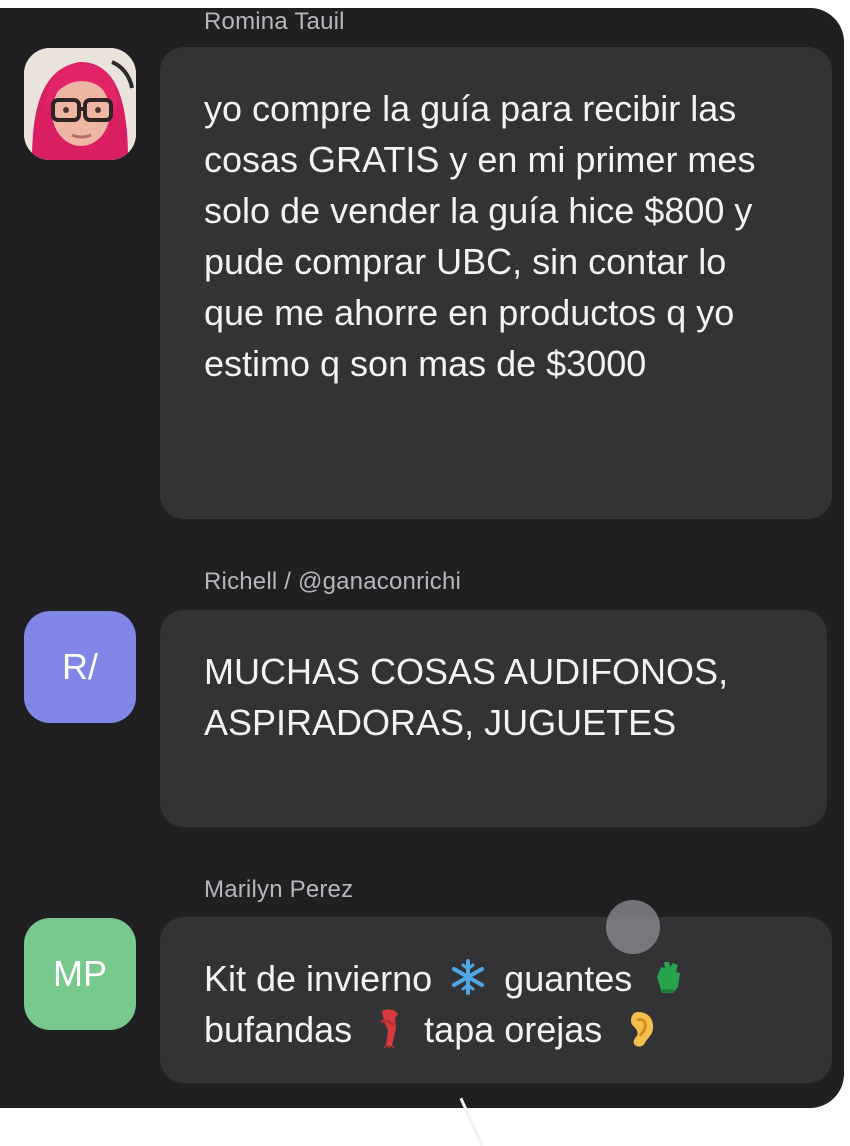  I want to click on ear-icon, so click(638, 1028).